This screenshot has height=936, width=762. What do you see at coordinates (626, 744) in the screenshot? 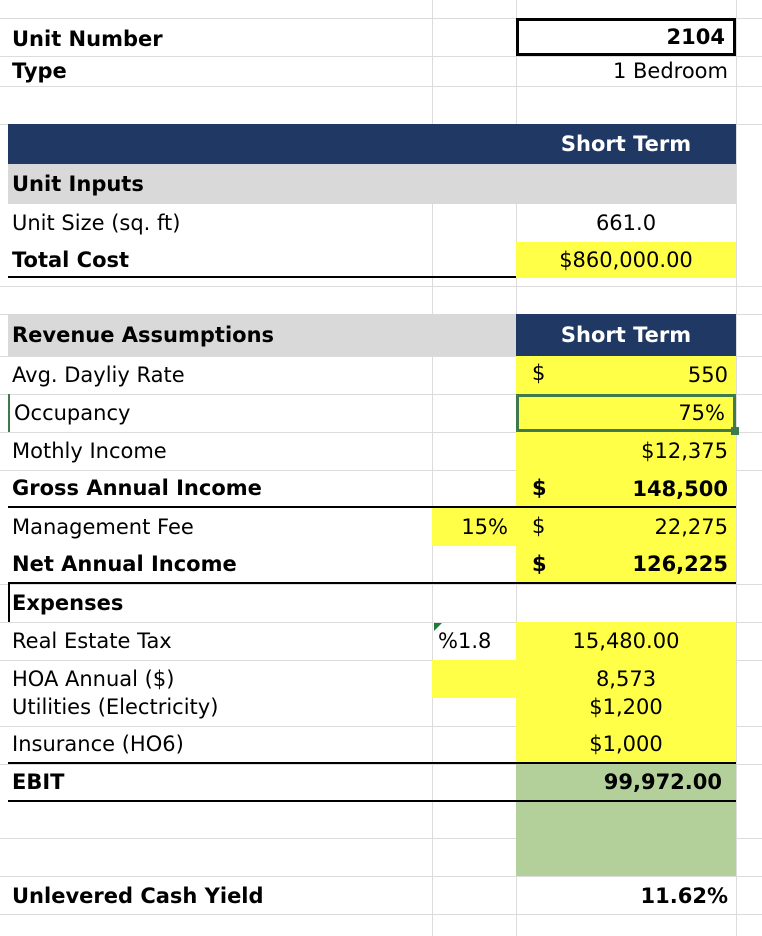
I see `insurance-value: $1,000` at bounding box center [626, 744].